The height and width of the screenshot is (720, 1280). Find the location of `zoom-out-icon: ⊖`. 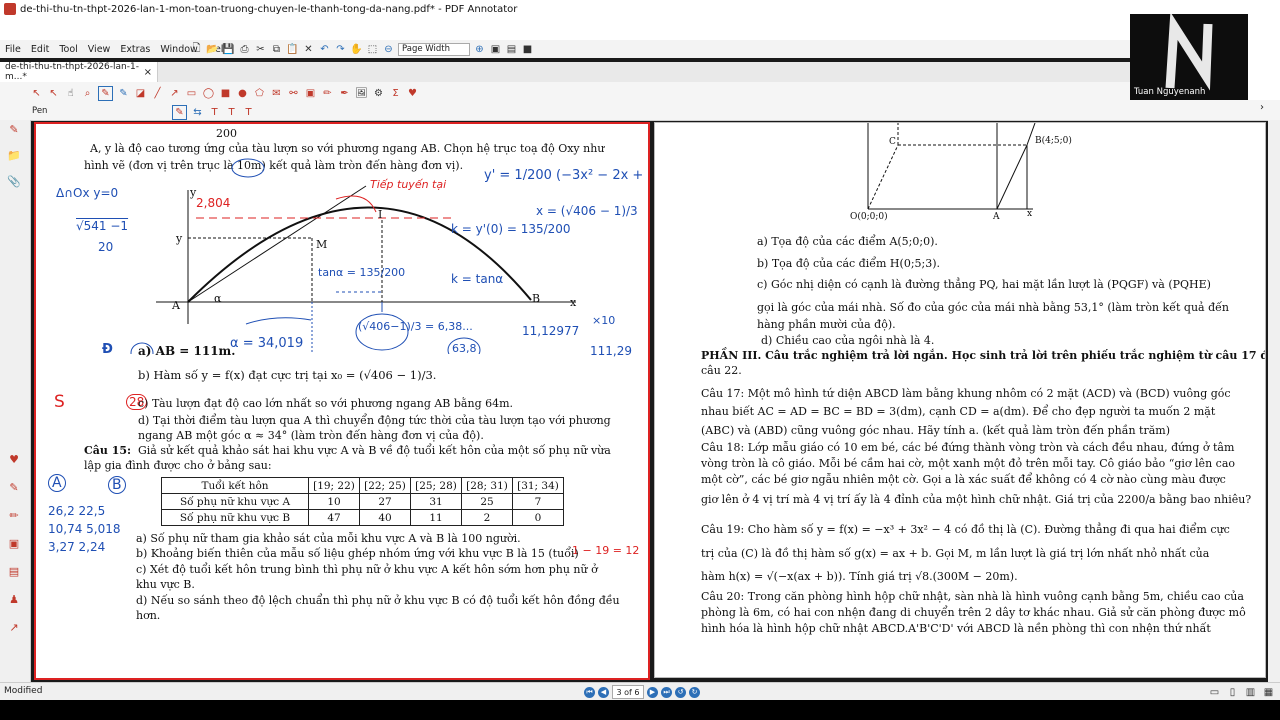

zoom-out-icon: ⊖ is located at coordinates (388, 49).